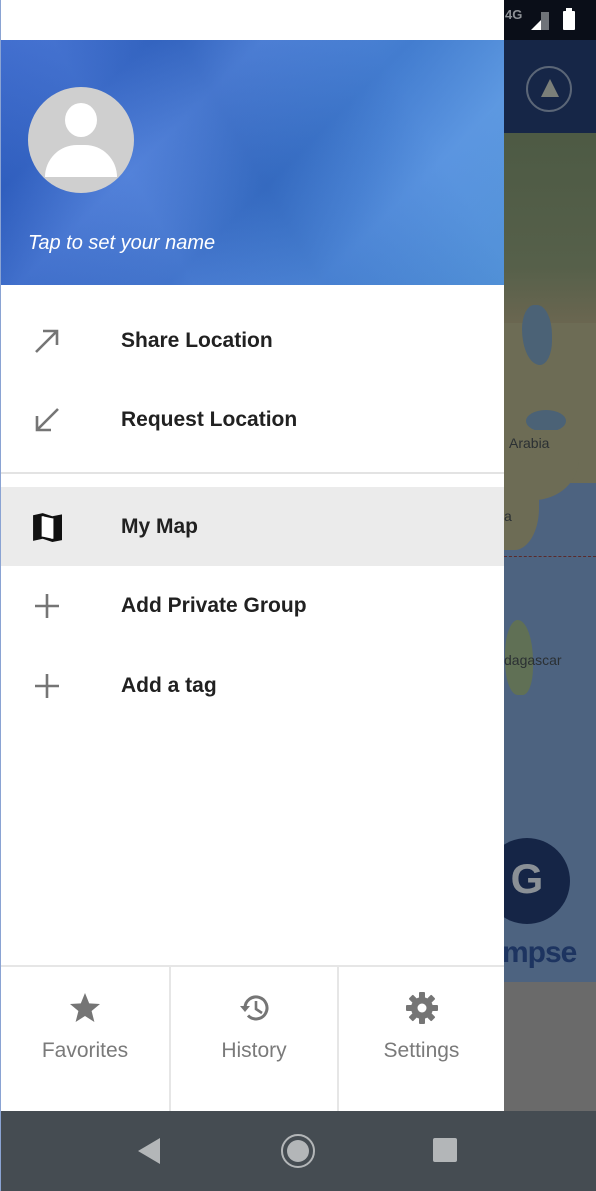 The image size is (596, 1191). Describe the element at coordinates (533, 660) in the screenshot. I see `map-label: dagascar` at that location.